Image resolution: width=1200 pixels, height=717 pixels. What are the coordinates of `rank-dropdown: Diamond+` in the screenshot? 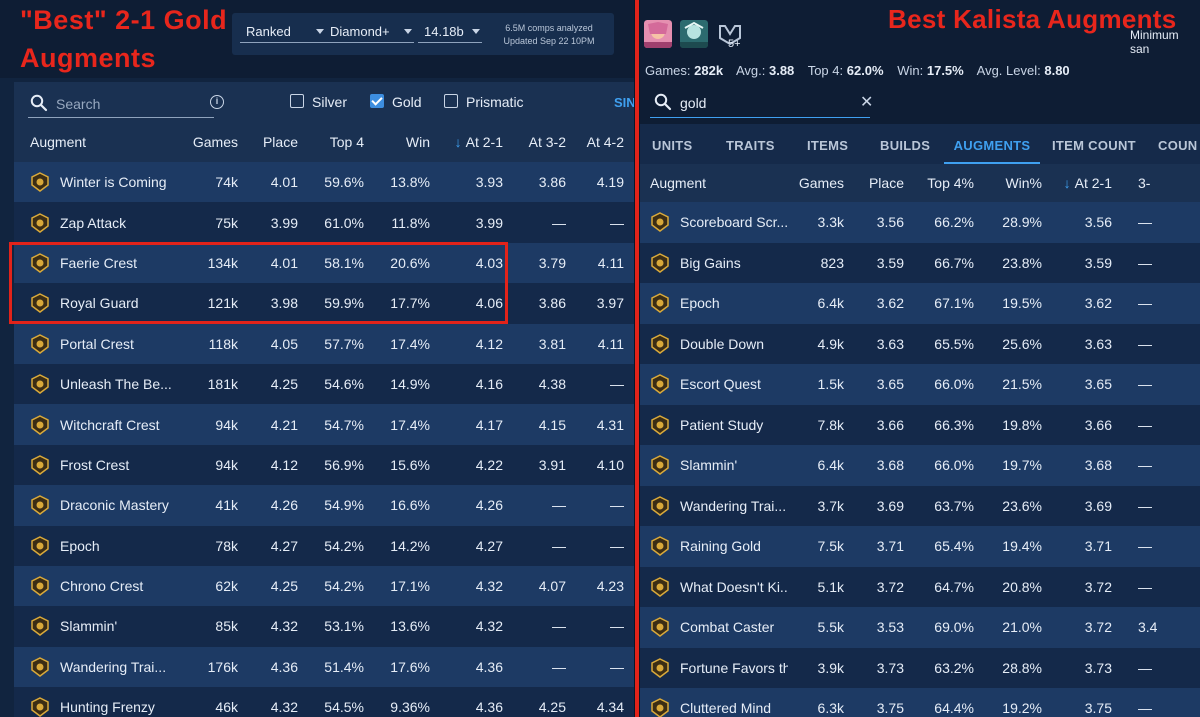 It's located at (369, 32).